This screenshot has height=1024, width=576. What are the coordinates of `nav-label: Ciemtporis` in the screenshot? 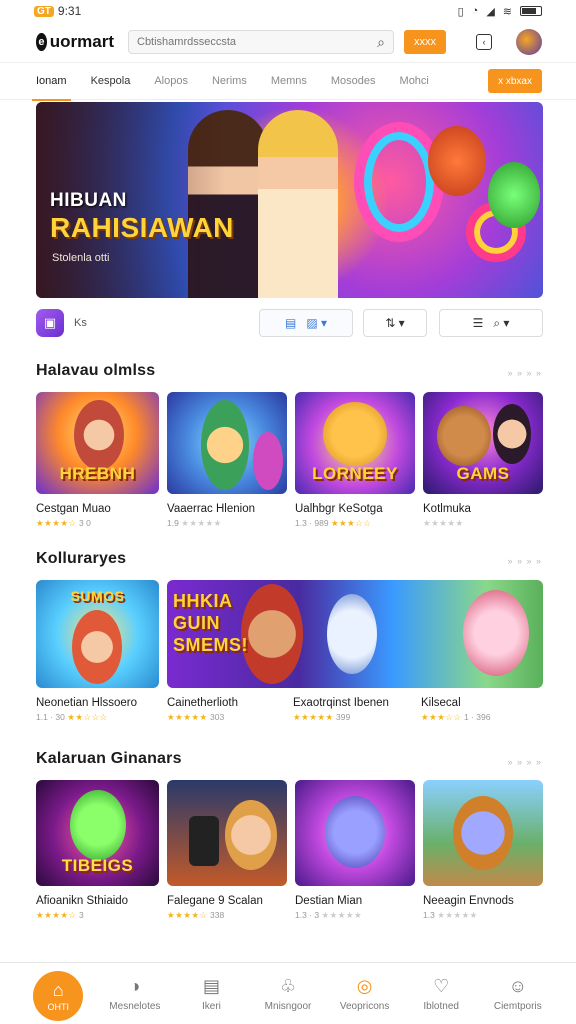 It's located at (517, 1006).